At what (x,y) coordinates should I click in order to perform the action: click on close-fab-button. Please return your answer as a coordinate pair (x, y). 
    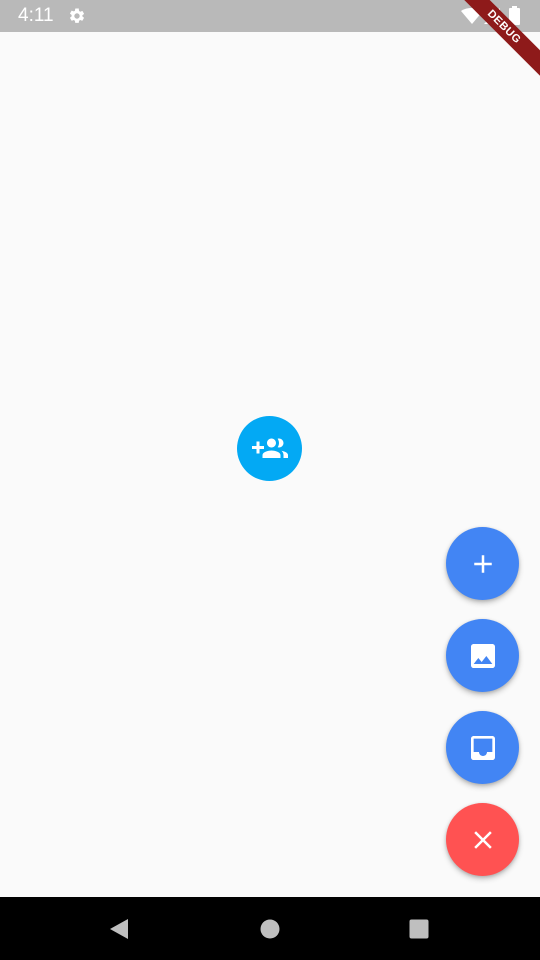
    Looking at the image, I should click on (482, 839).